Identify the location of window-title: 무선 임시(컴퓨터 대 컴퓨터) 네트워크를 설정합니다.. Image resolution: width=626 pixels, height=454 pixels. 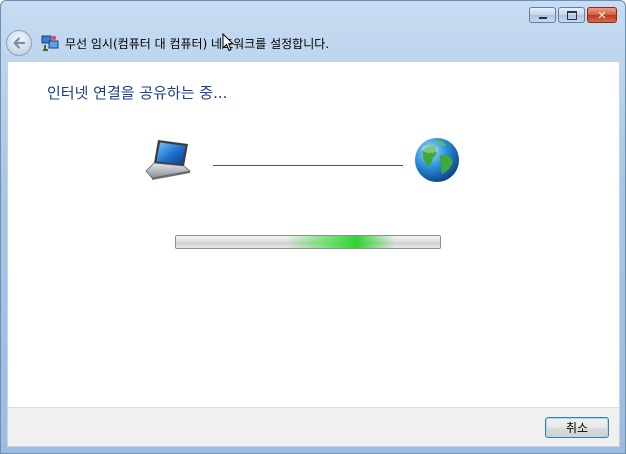
(197, 43).